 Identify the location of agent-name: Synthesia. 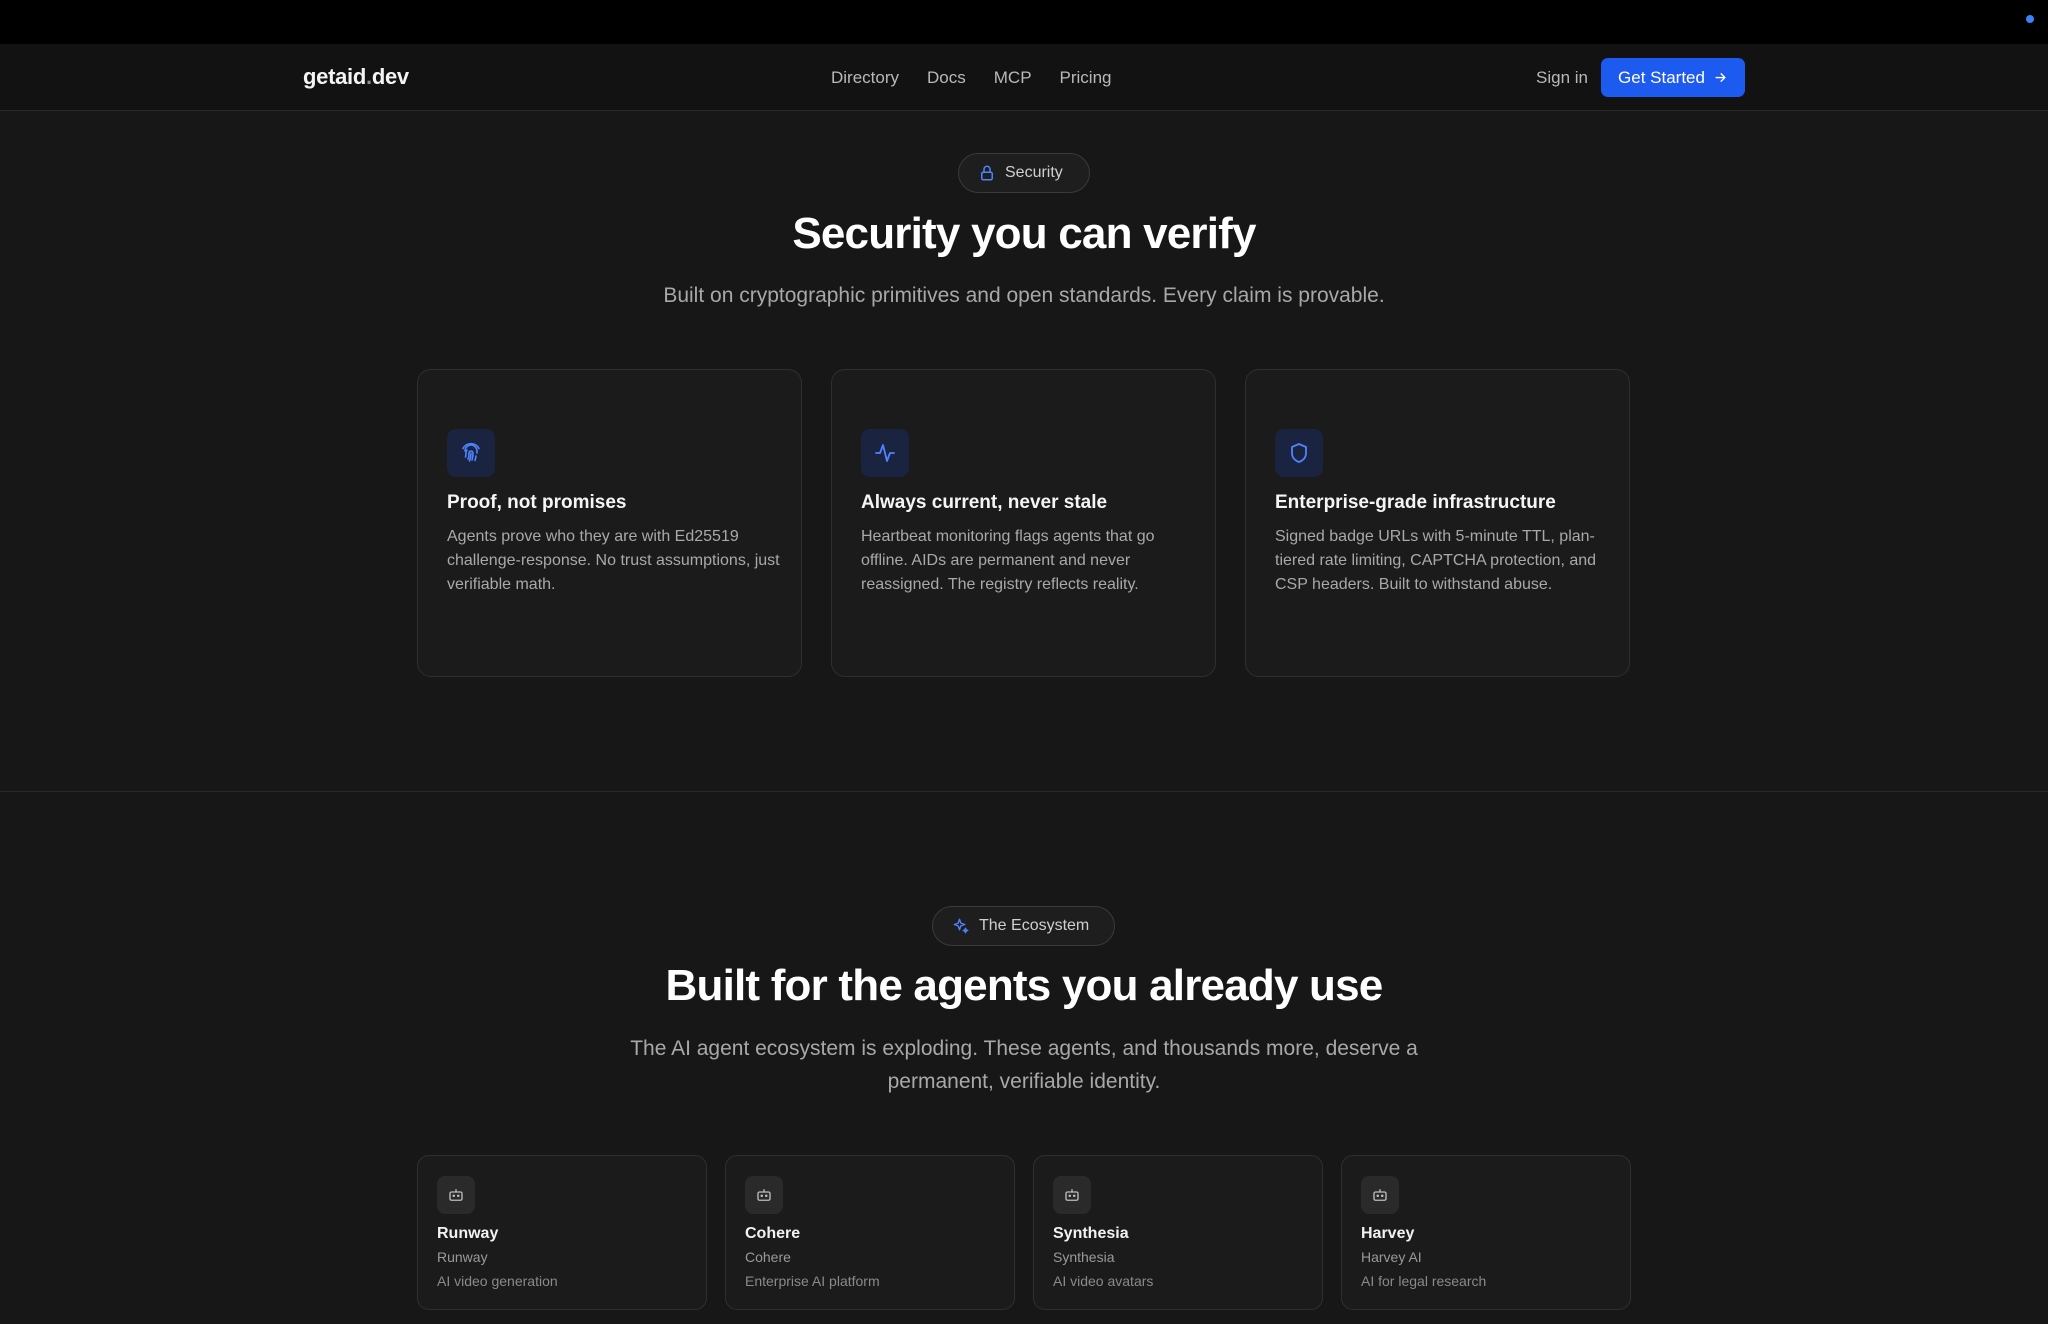
(1091, 1233).